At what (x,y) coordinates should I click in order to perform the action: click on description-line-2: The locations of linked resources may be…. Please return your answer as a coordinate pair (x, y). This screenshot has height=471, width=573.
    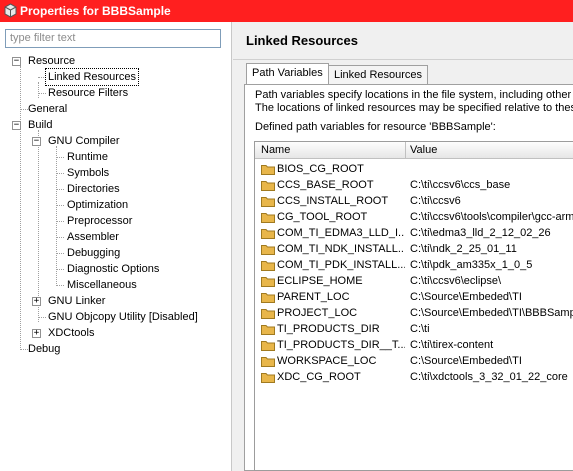
    Looking at the image, I should click on (414, 108).